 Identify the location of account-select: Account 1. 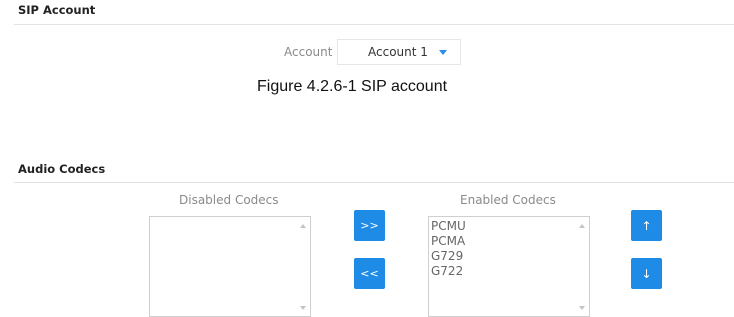
(399, 52).